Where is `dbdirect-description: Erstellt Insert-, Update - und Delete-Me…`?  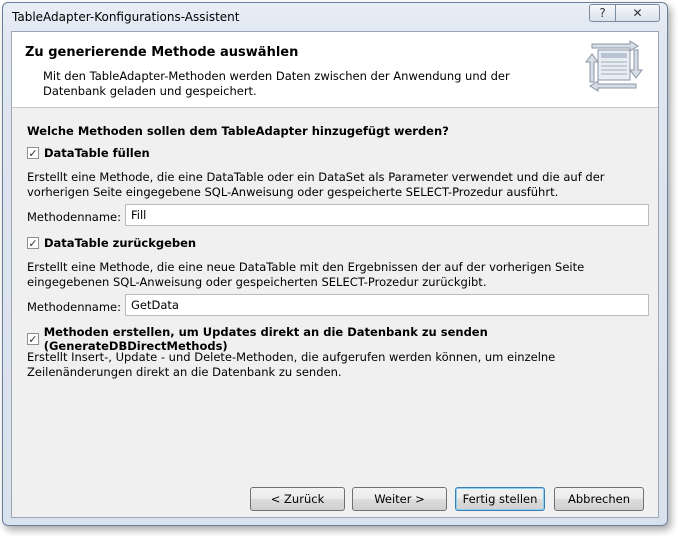 dbdirect-description: Erstellt Insert-, Update - und Delete-Me… is located at coordinates (291, 364).